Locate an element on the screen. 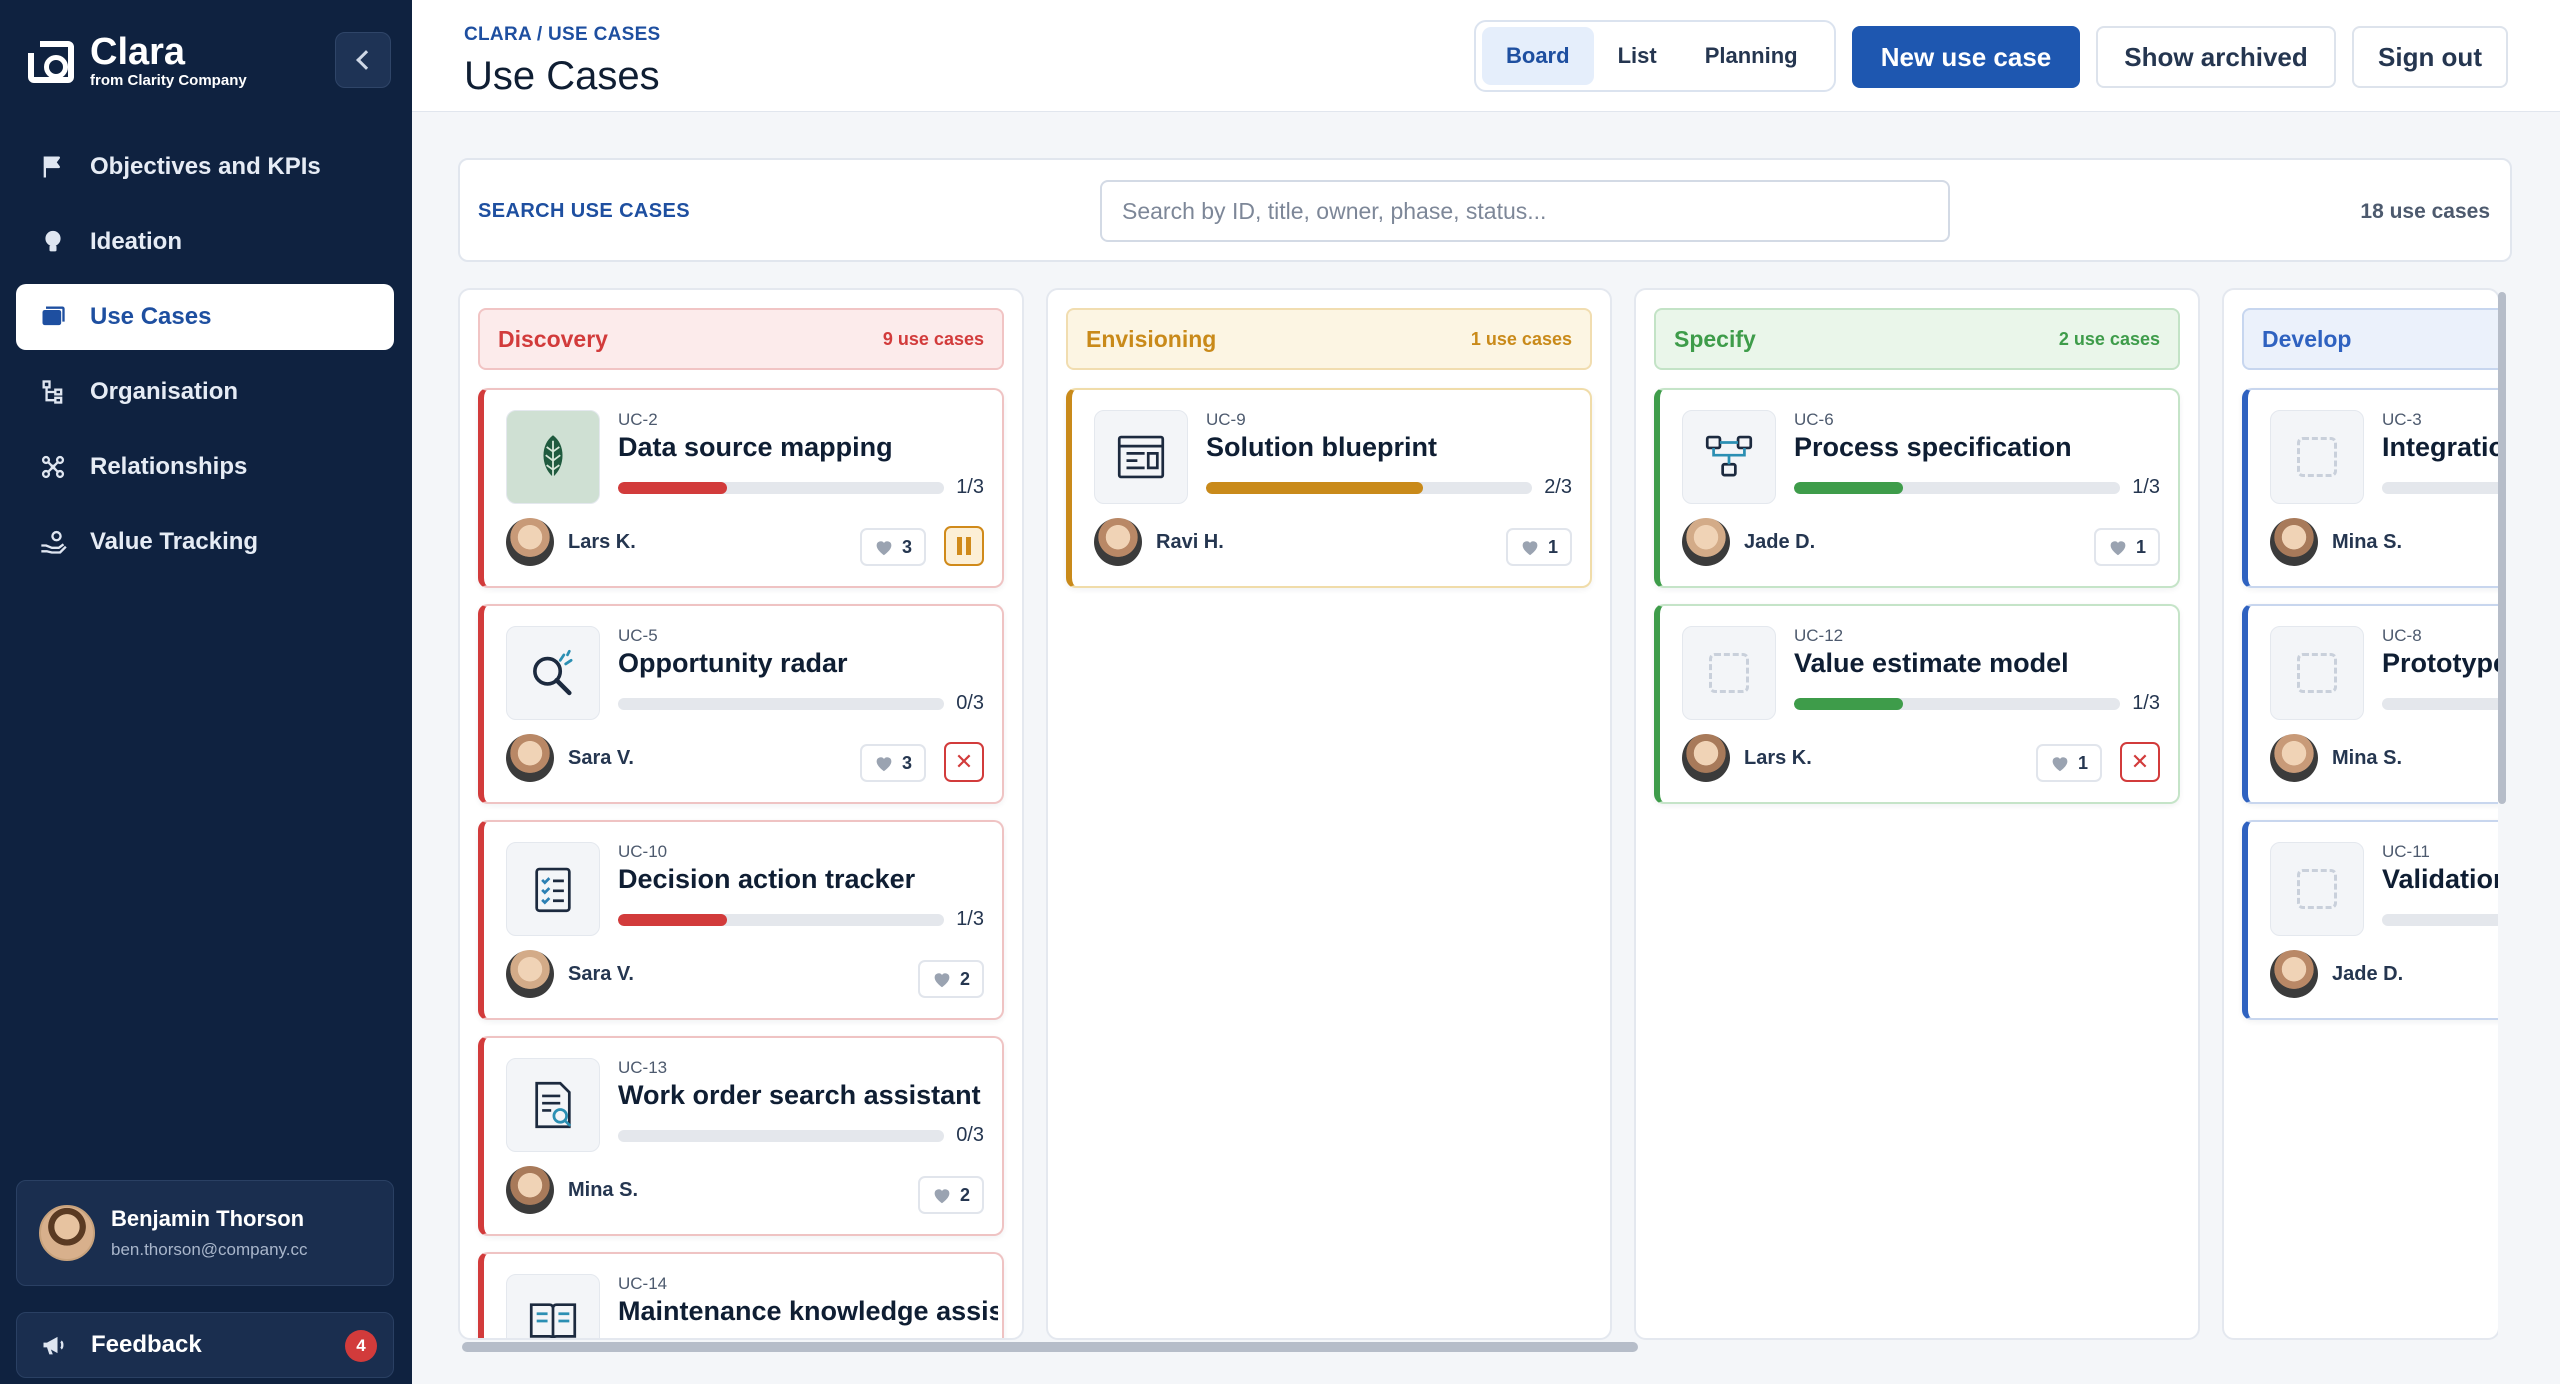 The width and height of the screenshot is (2560, 1384). owner-name: Mina S. is located at coordinates (603, 1189).